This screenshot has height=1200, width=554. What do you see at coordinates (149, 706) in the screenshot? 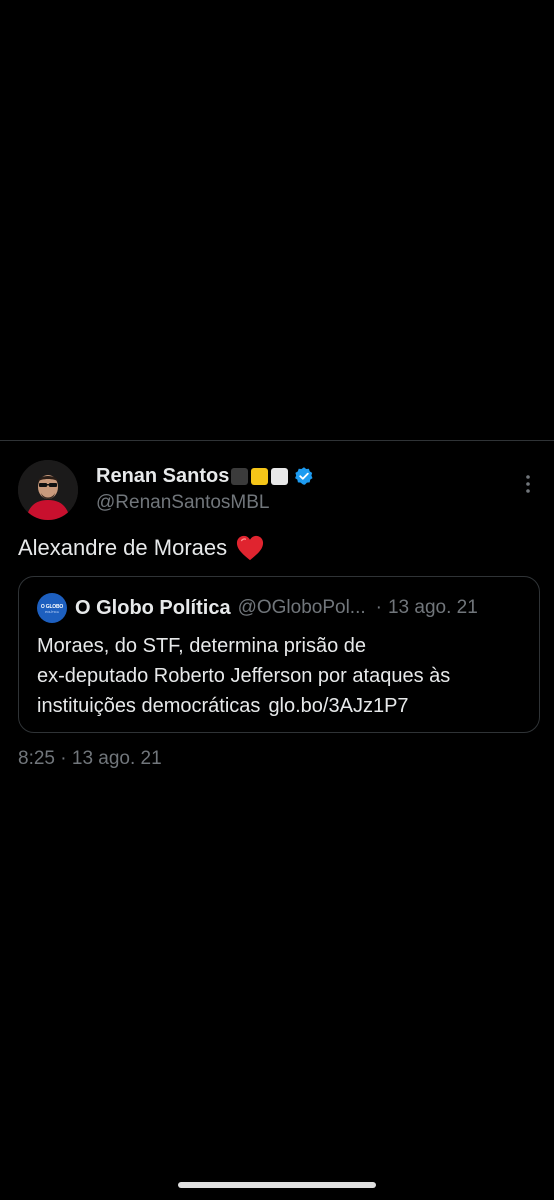
I see `quoted-line-3-text: instituições democráticas` at bounding box center [149, 706].